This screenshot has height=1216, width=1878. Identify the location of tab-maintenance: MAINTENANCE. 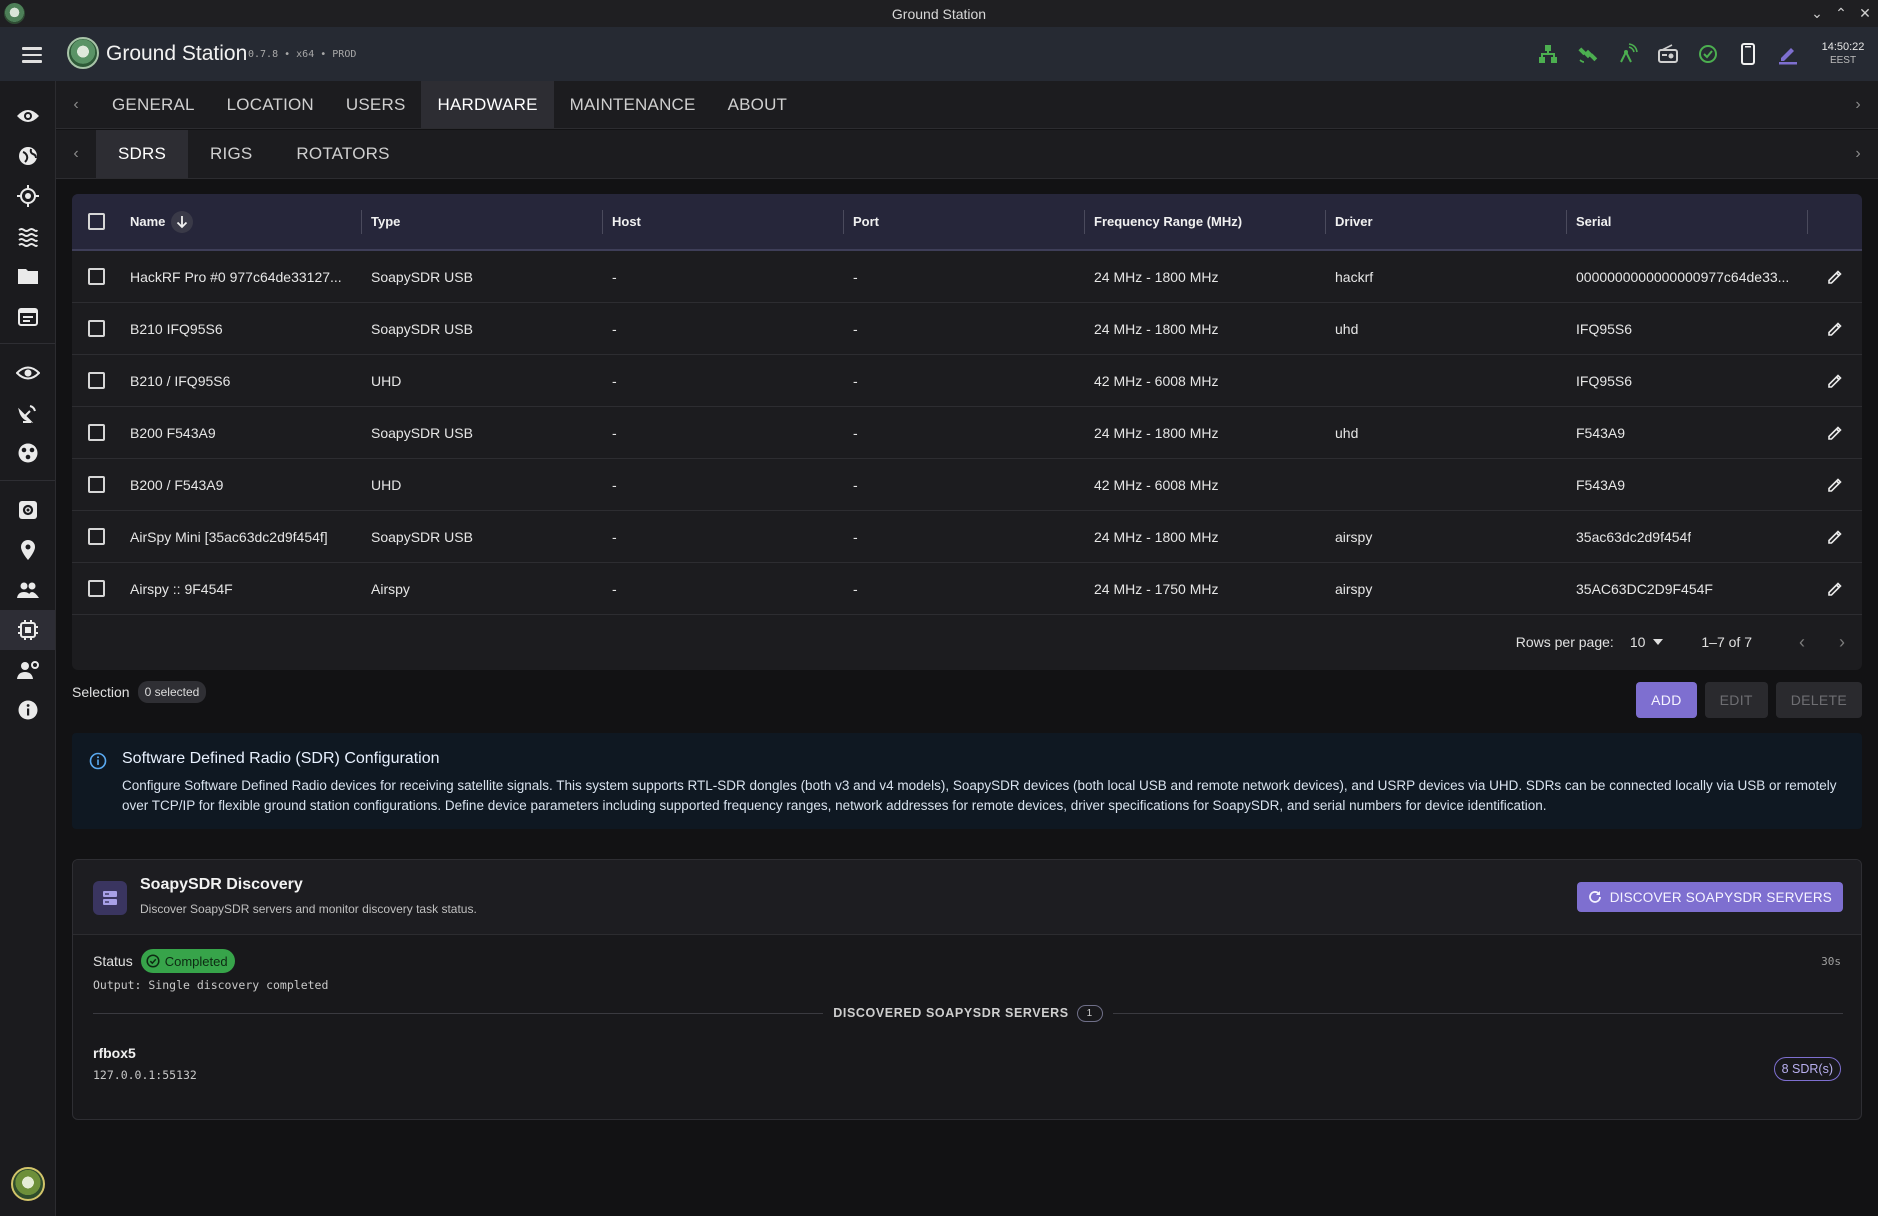
(633, 104).